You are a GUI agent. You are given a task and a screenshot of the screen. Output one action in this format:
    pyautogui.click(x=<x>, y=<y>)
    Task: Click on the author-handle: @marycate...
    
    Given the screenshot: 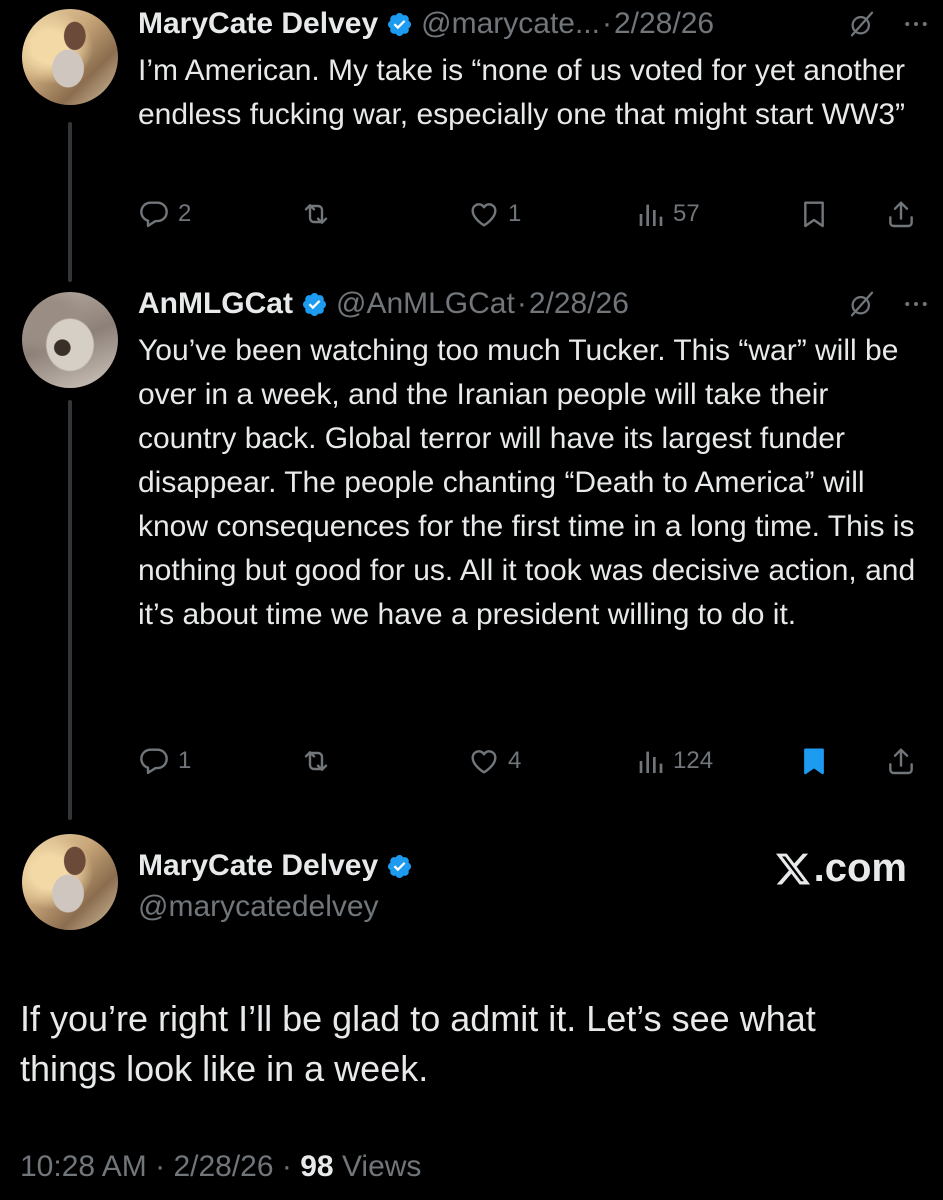 What is the action you would take?
    pyautogui.click(x=510, y=24)
    